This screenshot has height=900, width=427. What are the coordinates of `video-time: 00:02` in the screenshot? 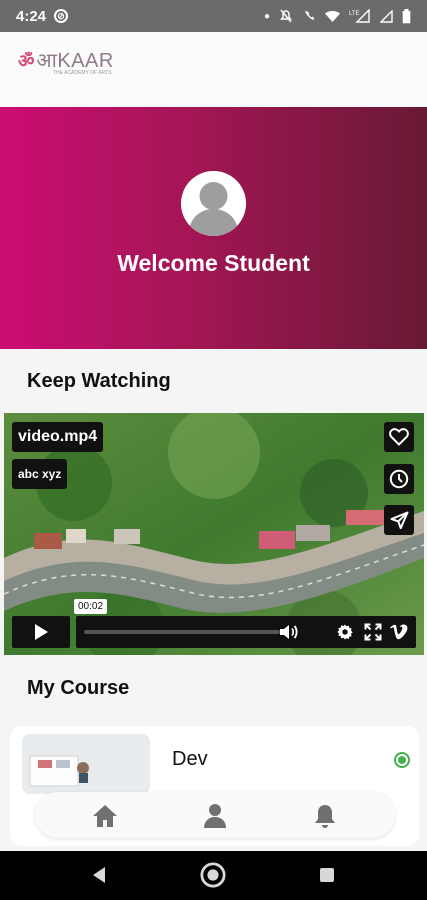 It's located at (91, 606).